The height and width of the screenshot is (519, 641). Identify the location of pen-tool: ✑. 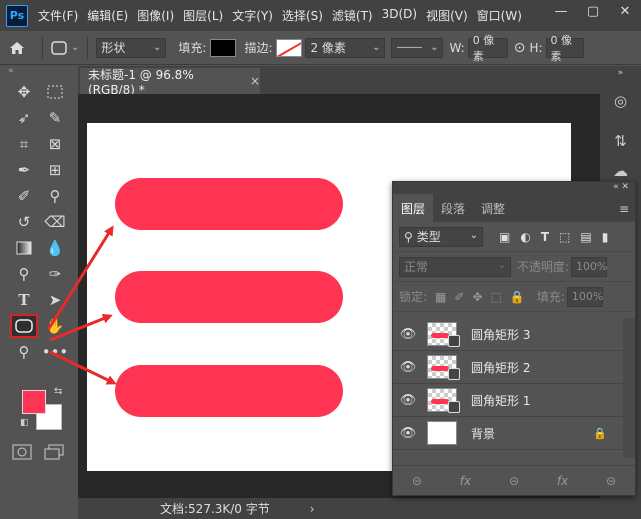
(55, 274).